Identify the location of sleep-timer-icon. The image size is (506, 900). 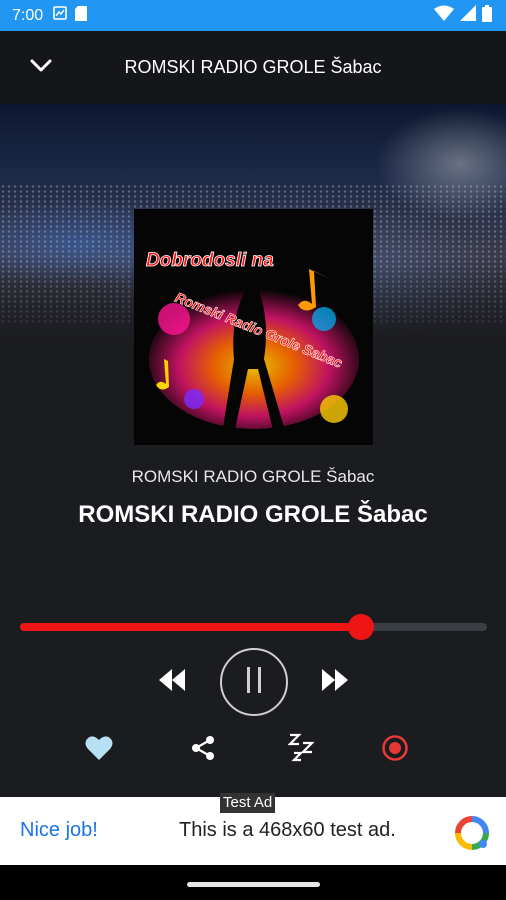
(301, 750).